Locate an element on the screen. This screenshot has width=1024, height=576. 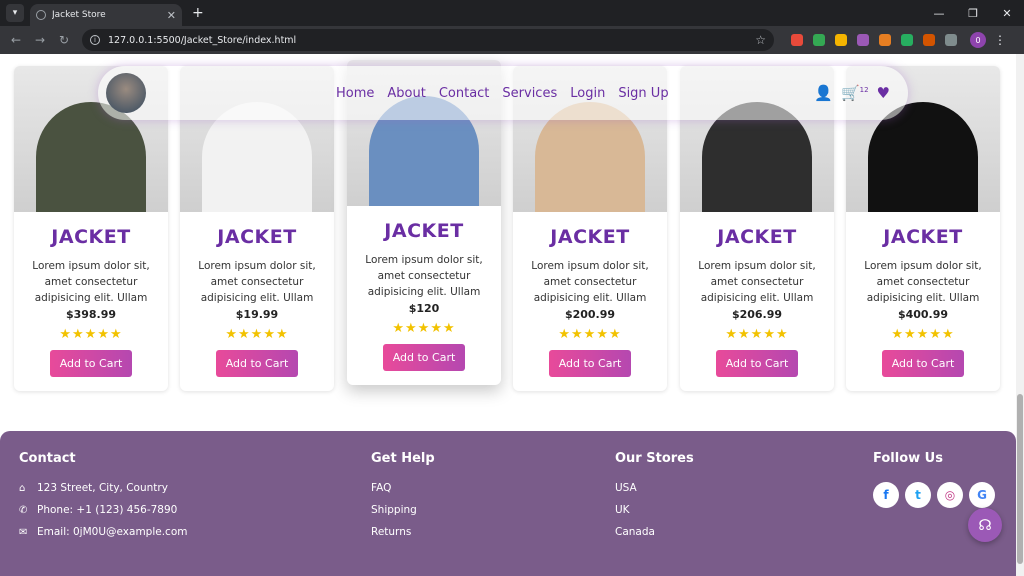
user-avatar is located at coordinates (126, 93).